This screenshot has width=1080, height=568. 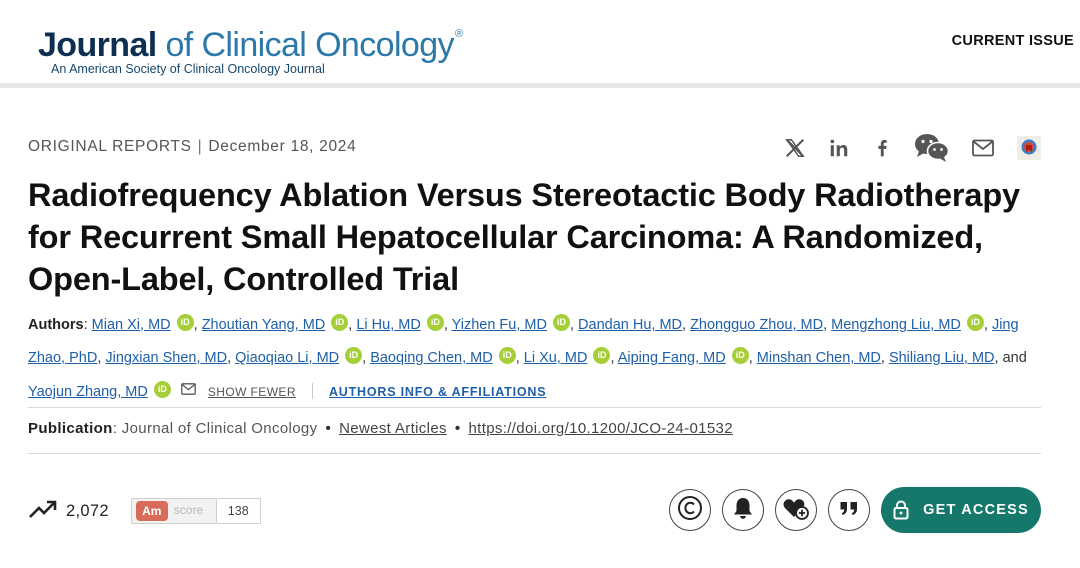 What do you see at coordinates (166, 358) in the screenshot?
I see `author-link: Jingxian Shen, MD` at bounding box center [166, 358].